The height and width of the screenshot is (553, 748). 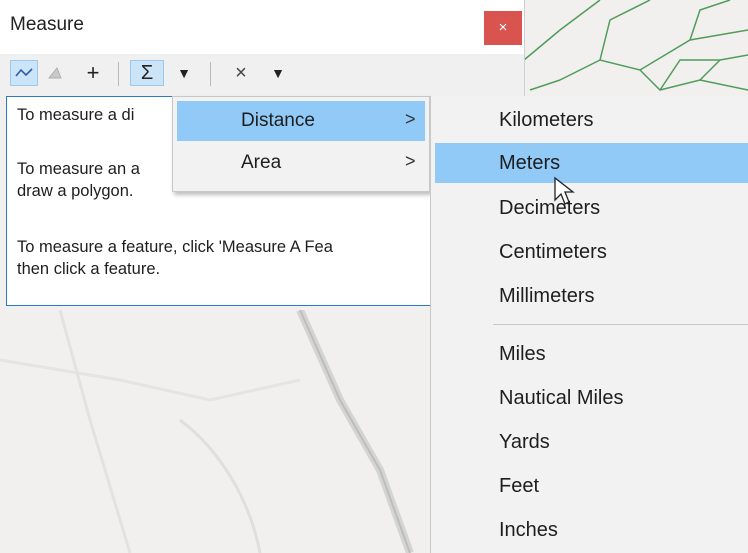 I want to click on menu-item-millimeters: Millimeters, so click(x=591, y=296).